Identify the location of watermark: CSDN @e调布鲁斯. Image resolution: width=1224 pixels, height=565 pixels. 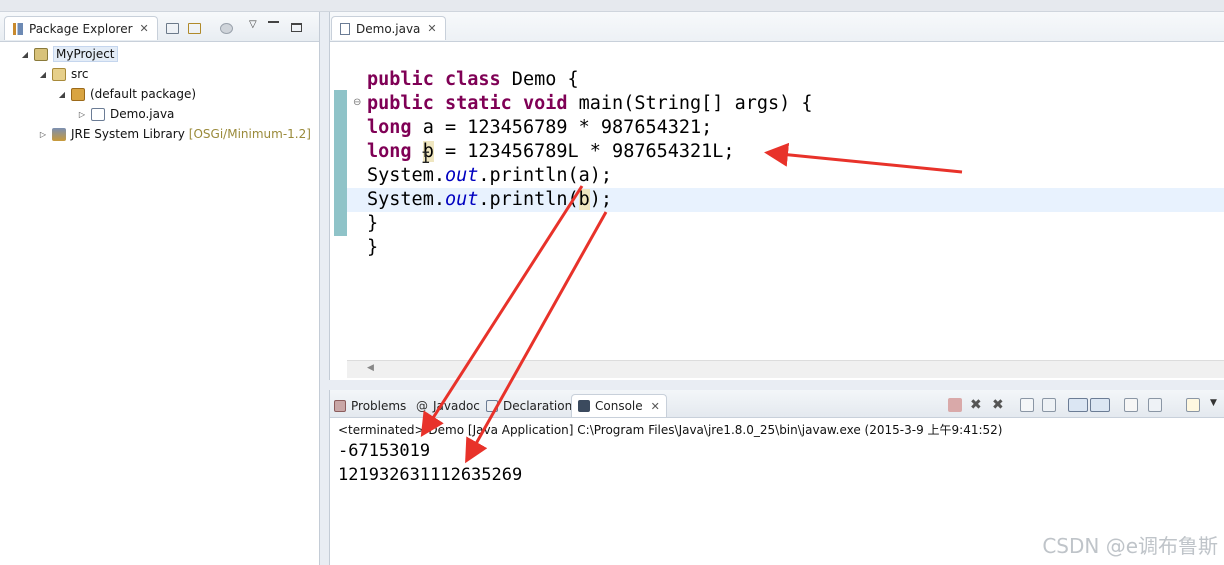
(1130, 546).